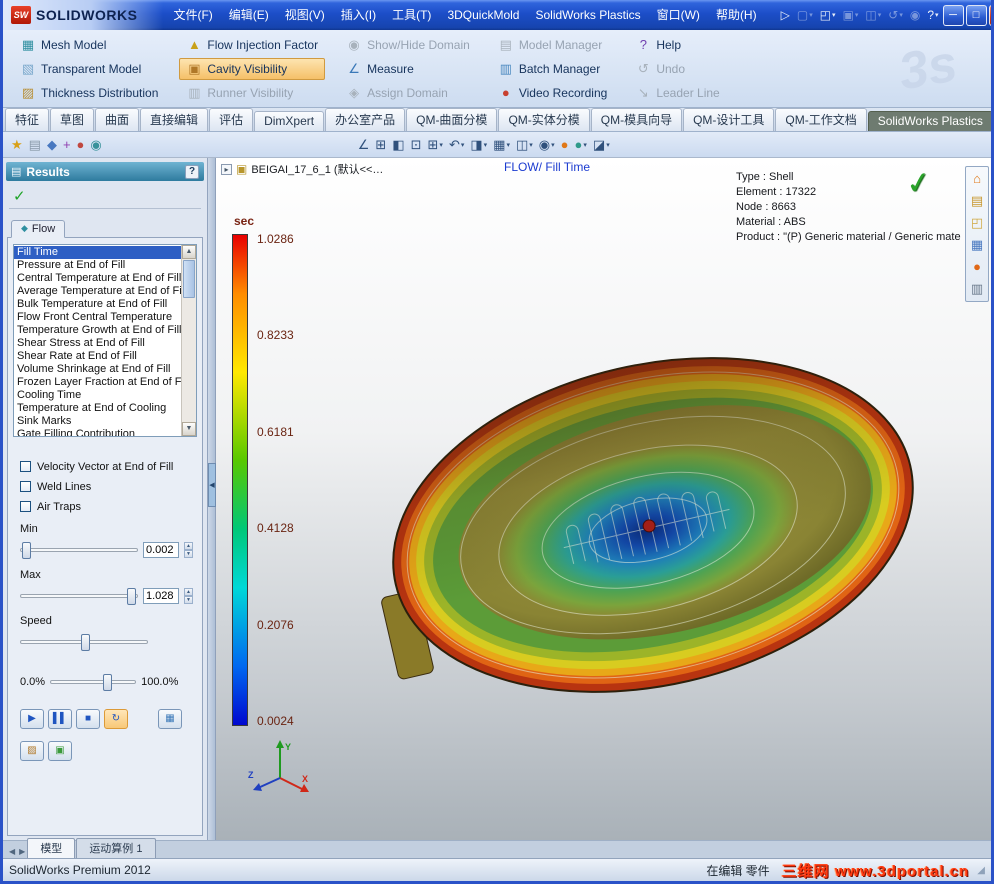  I want to click on command-cavity-visibility: ▣ Cavity Visibility, so click(252, 68).